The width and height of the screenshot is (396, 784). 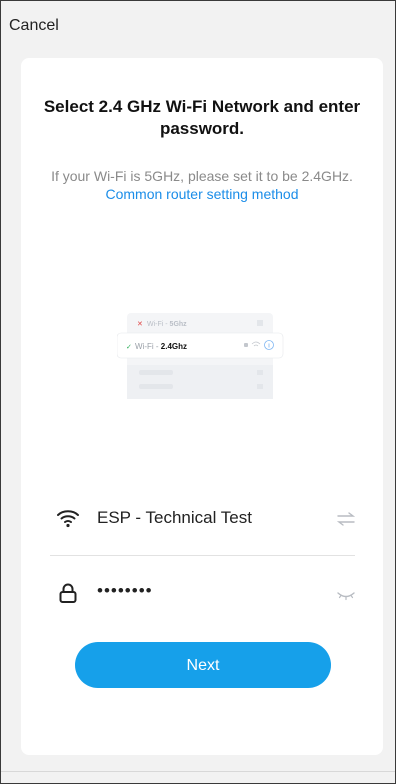 What do you see at coordinates (203, 665) in the screenshot?
I see `next-button: Next` at bounding box center [203, 665].